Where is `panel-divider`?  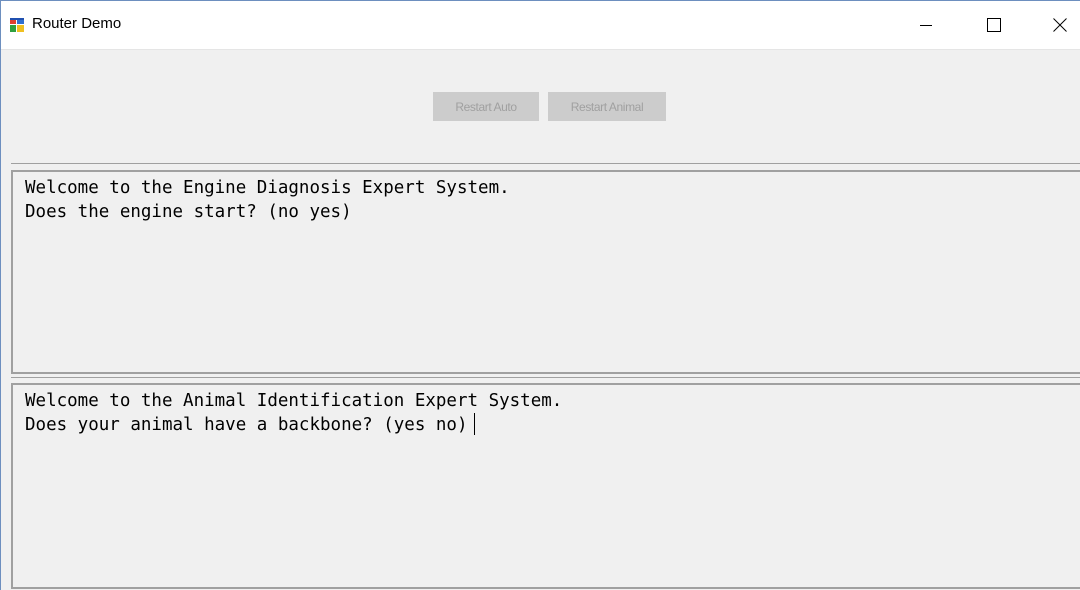 panel-divider is located at coordinates (545, 163).